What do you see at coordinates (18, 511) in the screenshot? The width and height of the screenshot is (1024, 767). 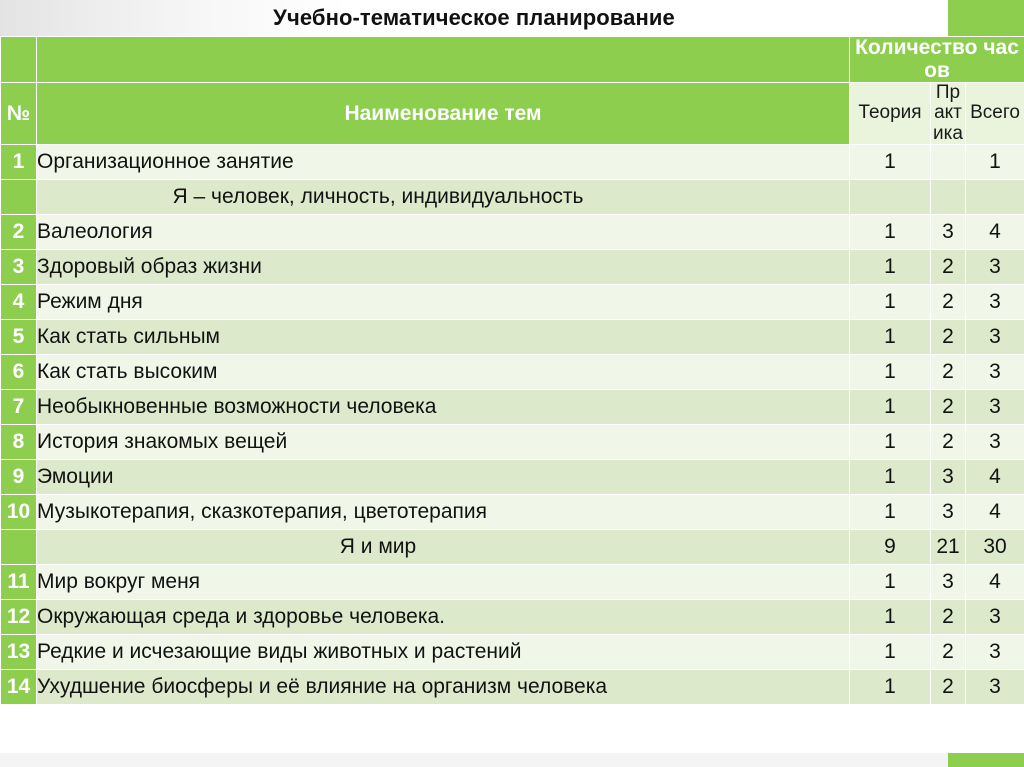 I see `row-number-cell: 10` at bounding box center [18, 511].